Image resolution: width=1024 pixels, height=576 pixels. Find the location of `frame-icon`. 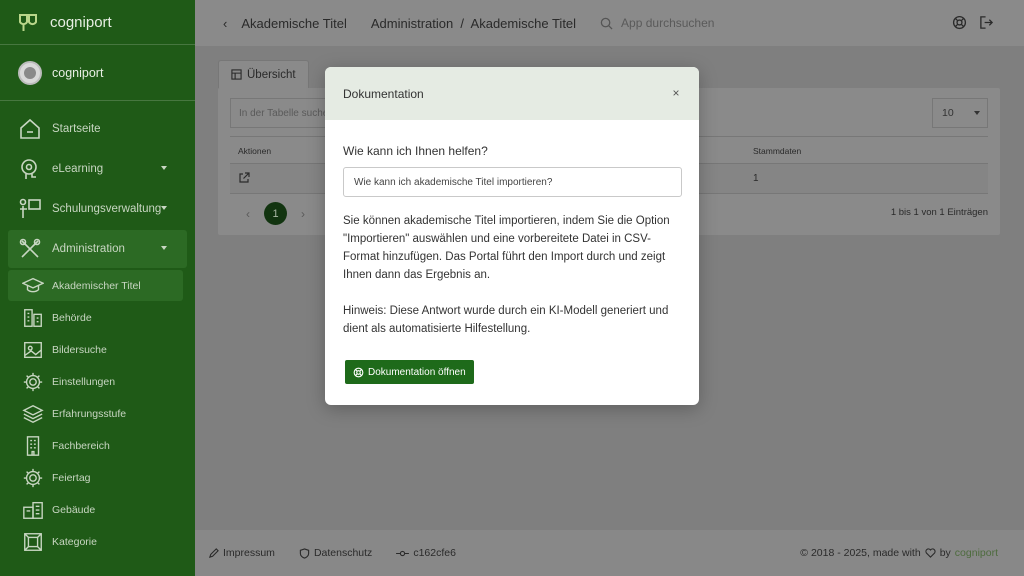

frame-icon is located at coordinates (33, 541).